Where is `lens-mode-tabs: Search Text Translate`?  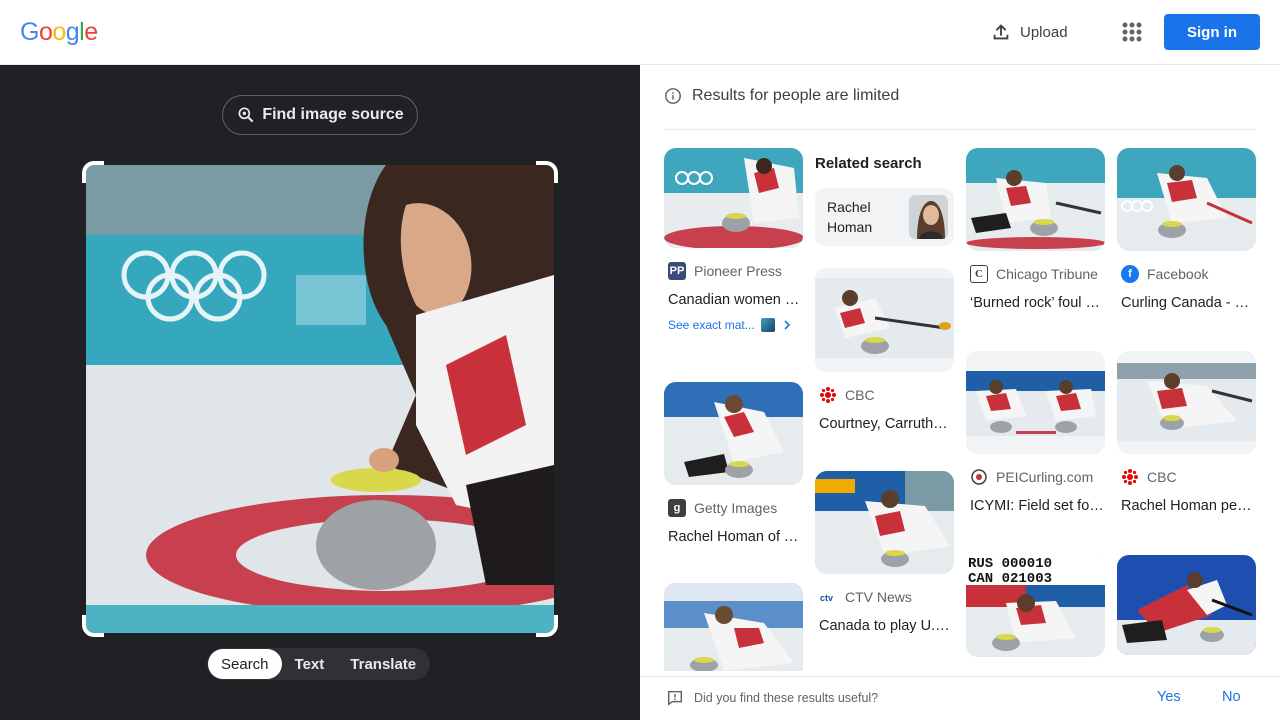
lens-mode-tabs: Search Text Translate is located at coordinates (319, 664).